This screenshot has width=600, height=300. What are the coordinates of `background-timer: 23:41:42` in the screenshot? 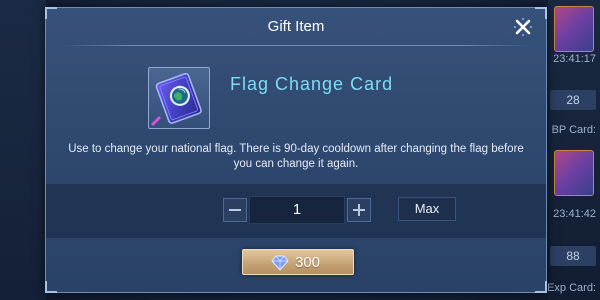 It's located at (574, 214).